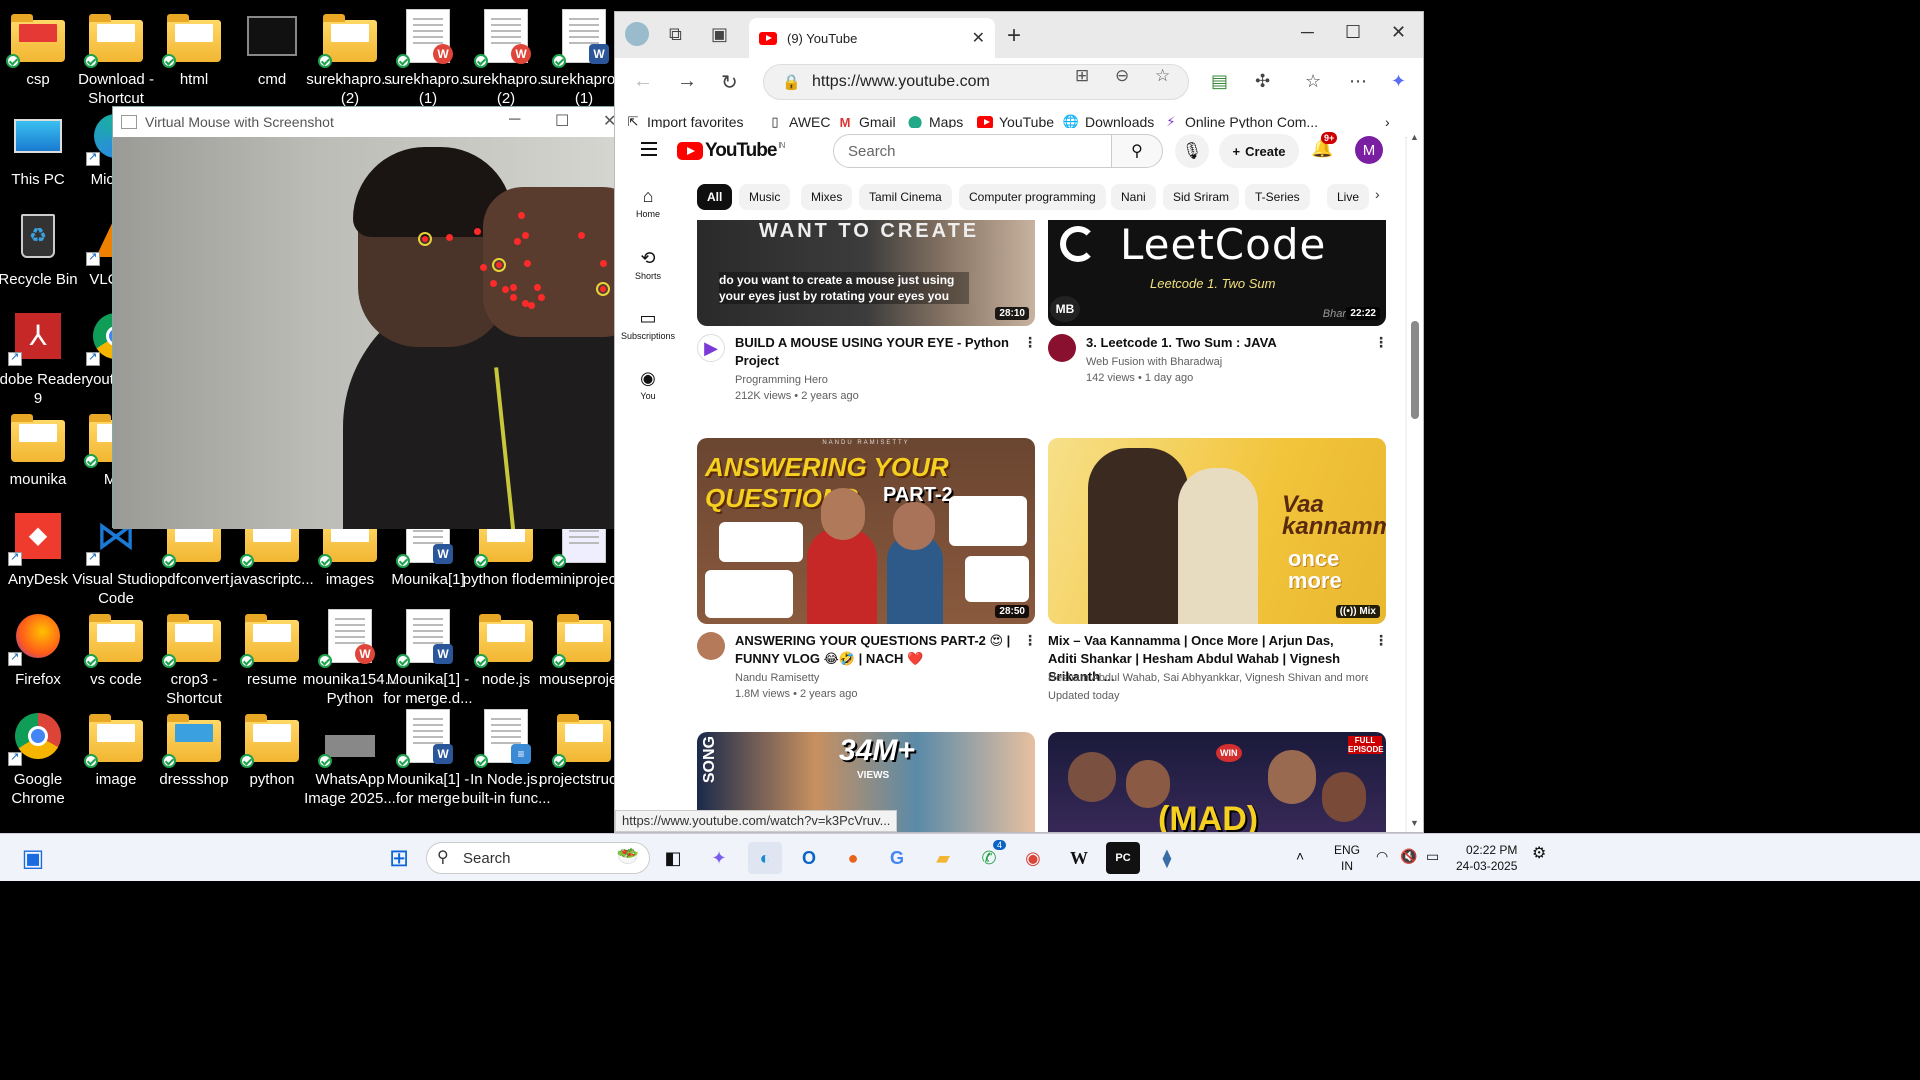 The image size is (1920, 1080). Describe the element at coordinates (648, 202) in the screenshot. I see `nav-home: ⌂ Home` at that location.